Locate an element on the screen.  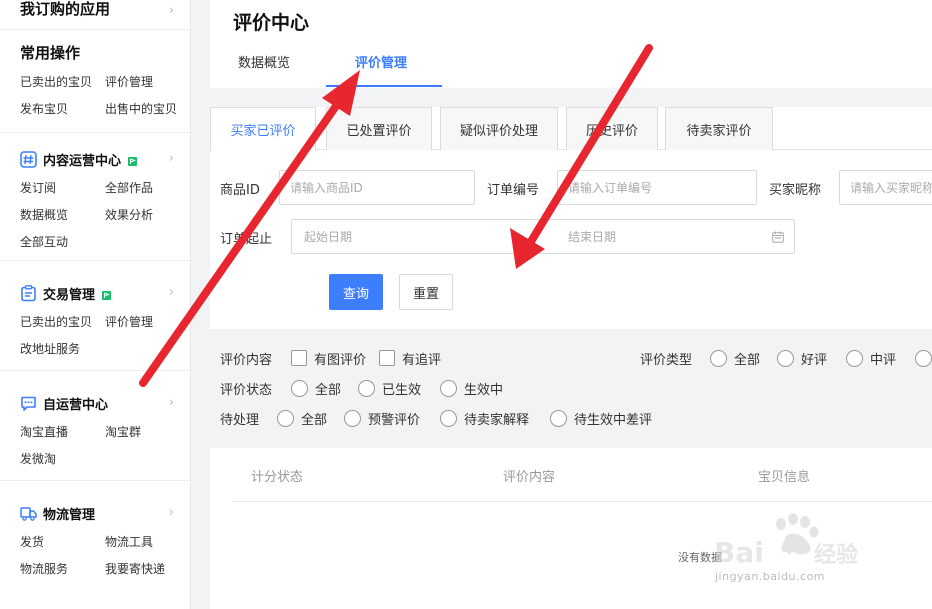
order-no-input: 请输入订单编号 is located at coordinates (657, 187).